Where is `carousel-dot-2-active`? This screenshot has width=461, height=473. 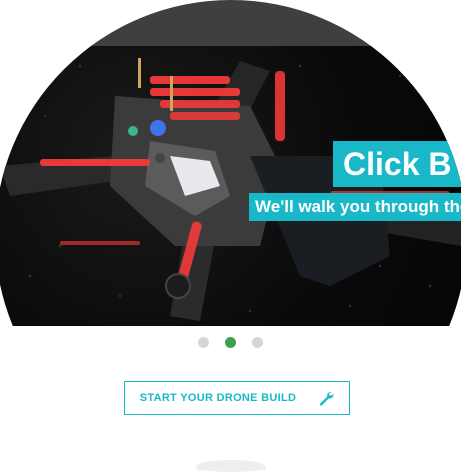
carousel-dot-2-active is located at coordinates (230, 342).